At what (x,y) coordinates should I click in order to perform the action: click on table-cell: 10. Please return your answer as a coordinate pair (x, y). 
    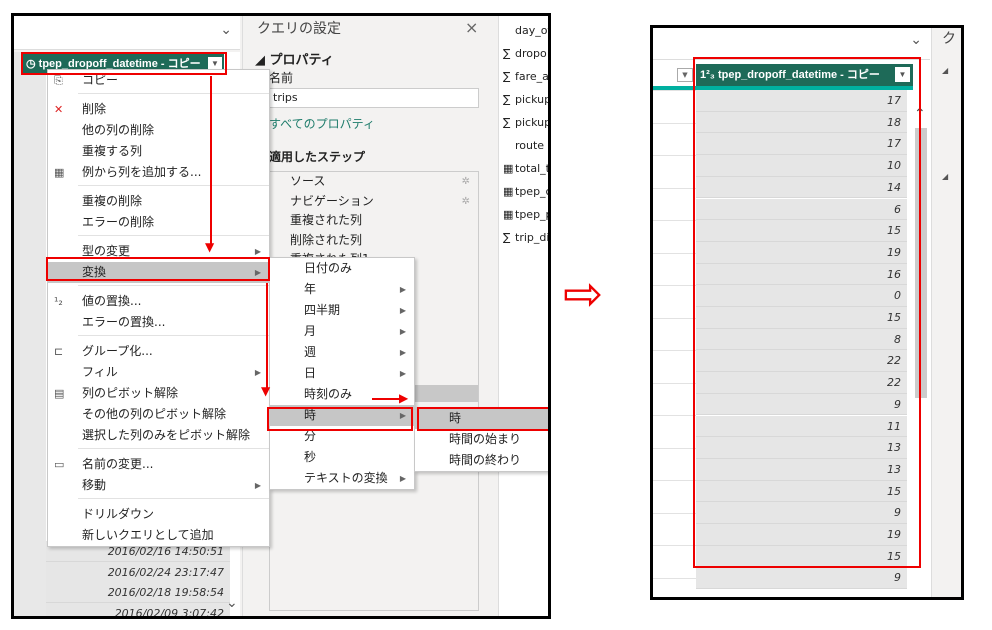
    Looking at the image, I should click on (801, 166).